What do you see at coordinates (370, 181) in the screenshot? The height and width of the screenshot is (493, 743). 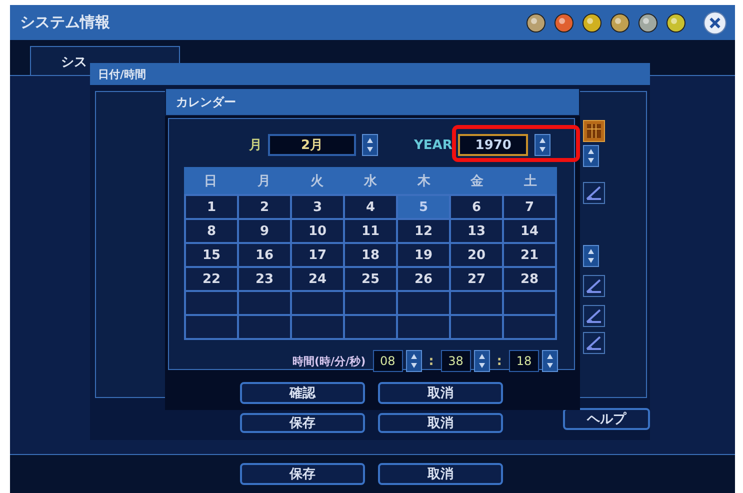 I see `weekday-header: 水` at bounding box center [370, 181].